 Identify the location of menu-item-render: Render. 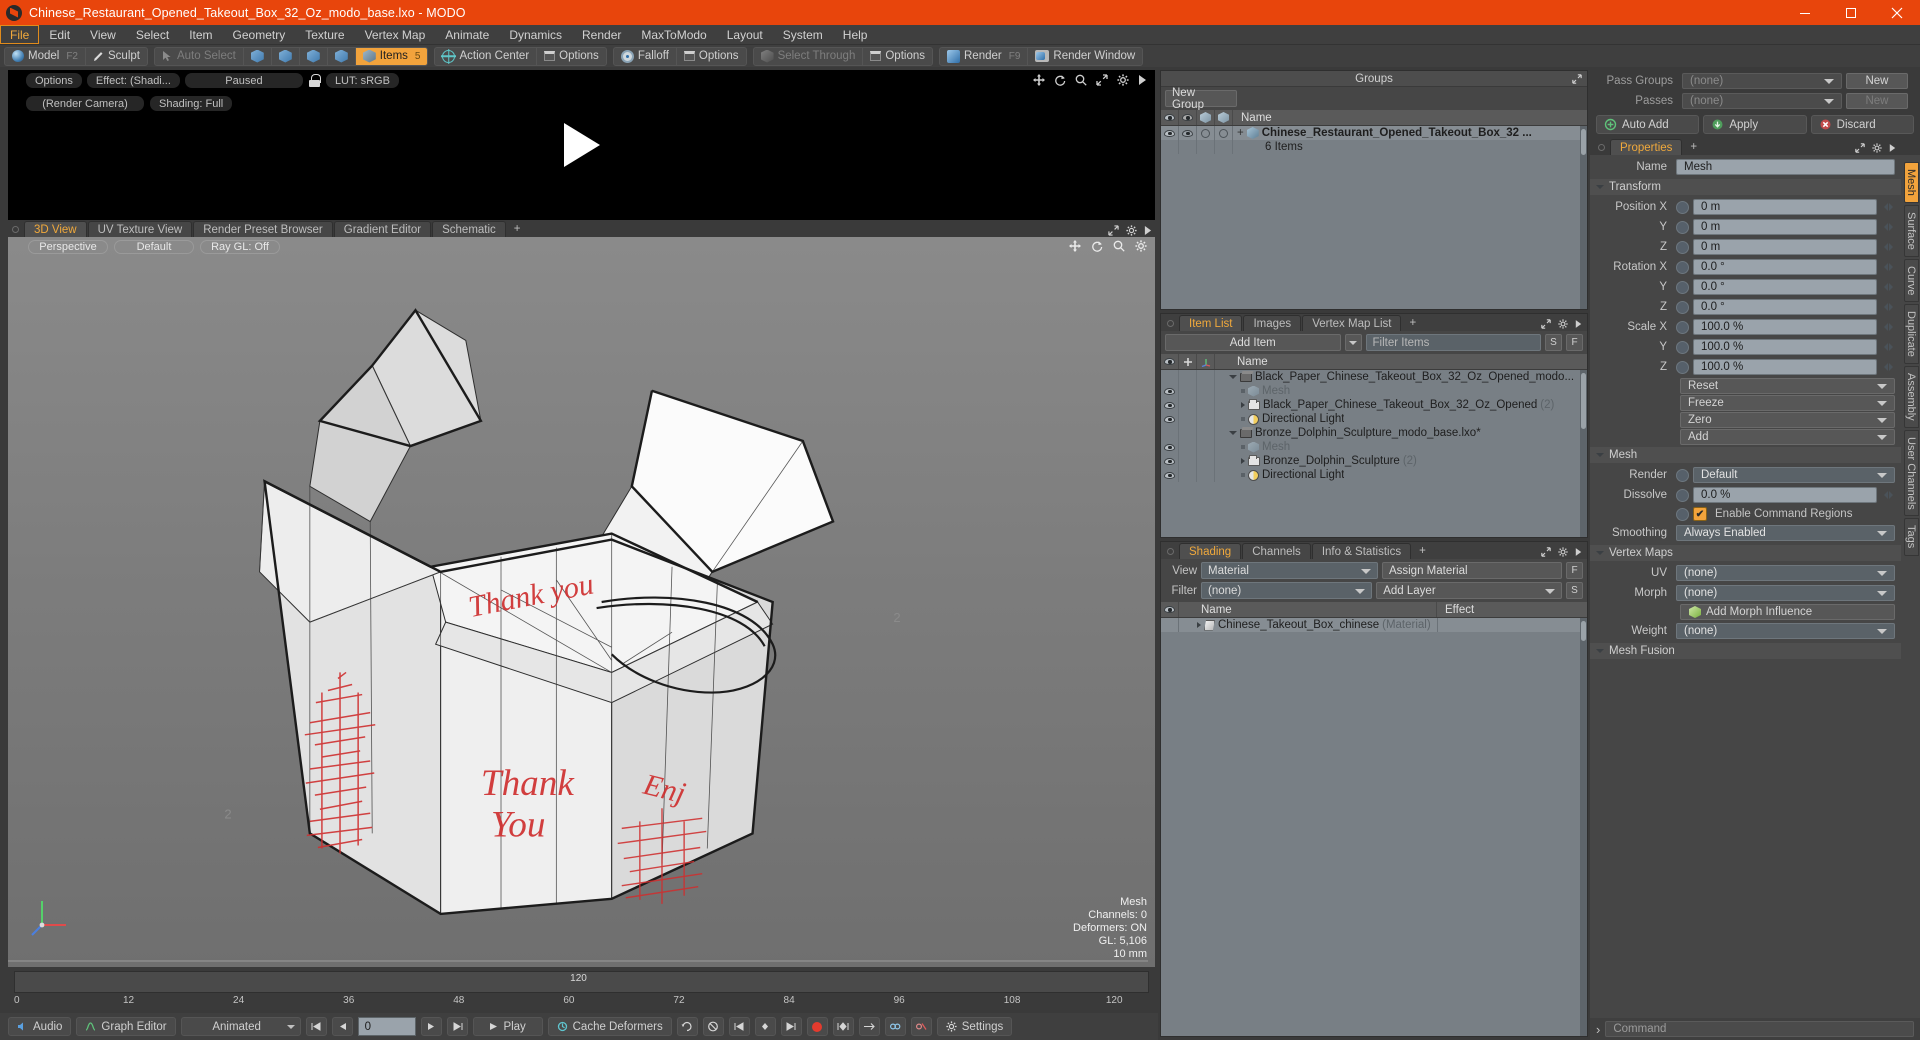
(601, 34).